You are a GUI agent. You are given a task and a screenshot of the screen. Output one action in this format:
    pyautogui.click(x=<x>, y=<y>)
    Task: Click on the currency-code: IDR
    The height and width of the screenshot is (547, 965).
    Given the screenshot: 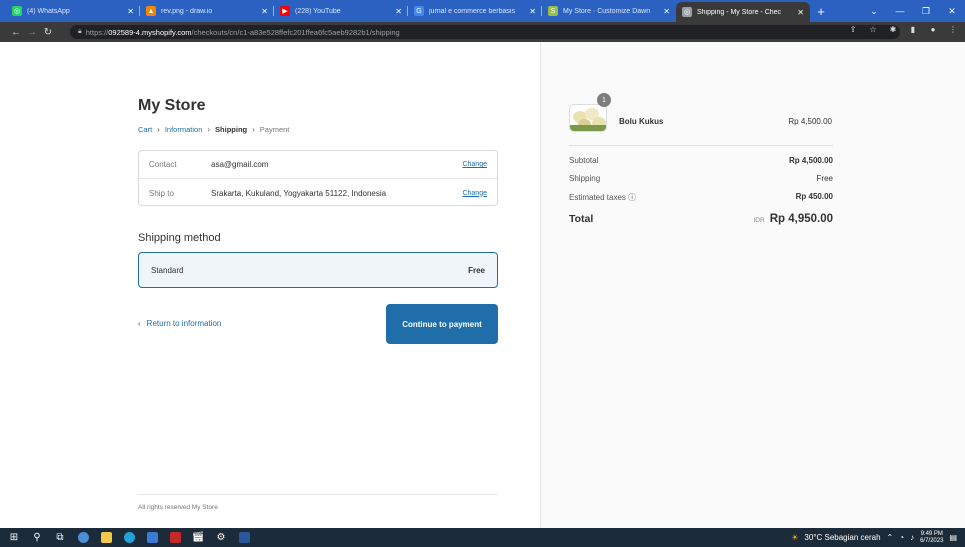 What is the action you would take?
    pyautogui.click(x=759, y=220)
    